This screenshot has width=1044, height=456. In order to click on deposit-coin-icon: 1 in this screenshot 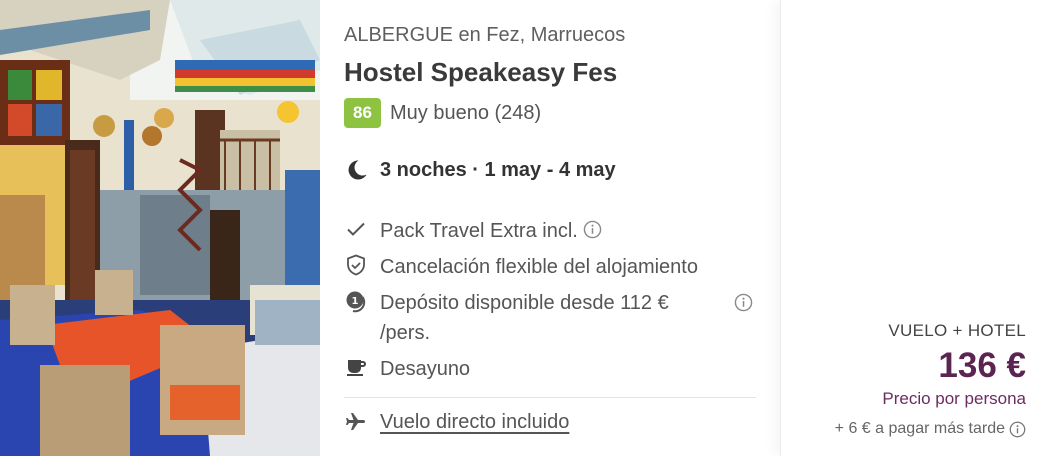, I will do `click(356, 301)`.